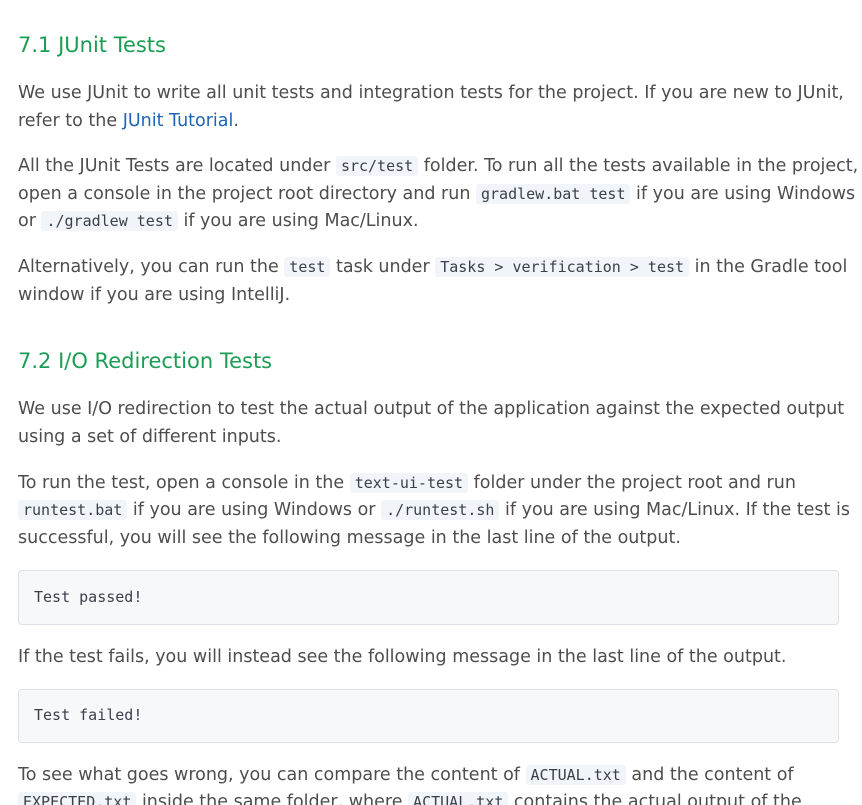 This screenshot has height=805, width=862. What do you see at coordinates (377, 166) in the screenshot?
I see `inline-code: src/test` at bounding box center [377, 166].